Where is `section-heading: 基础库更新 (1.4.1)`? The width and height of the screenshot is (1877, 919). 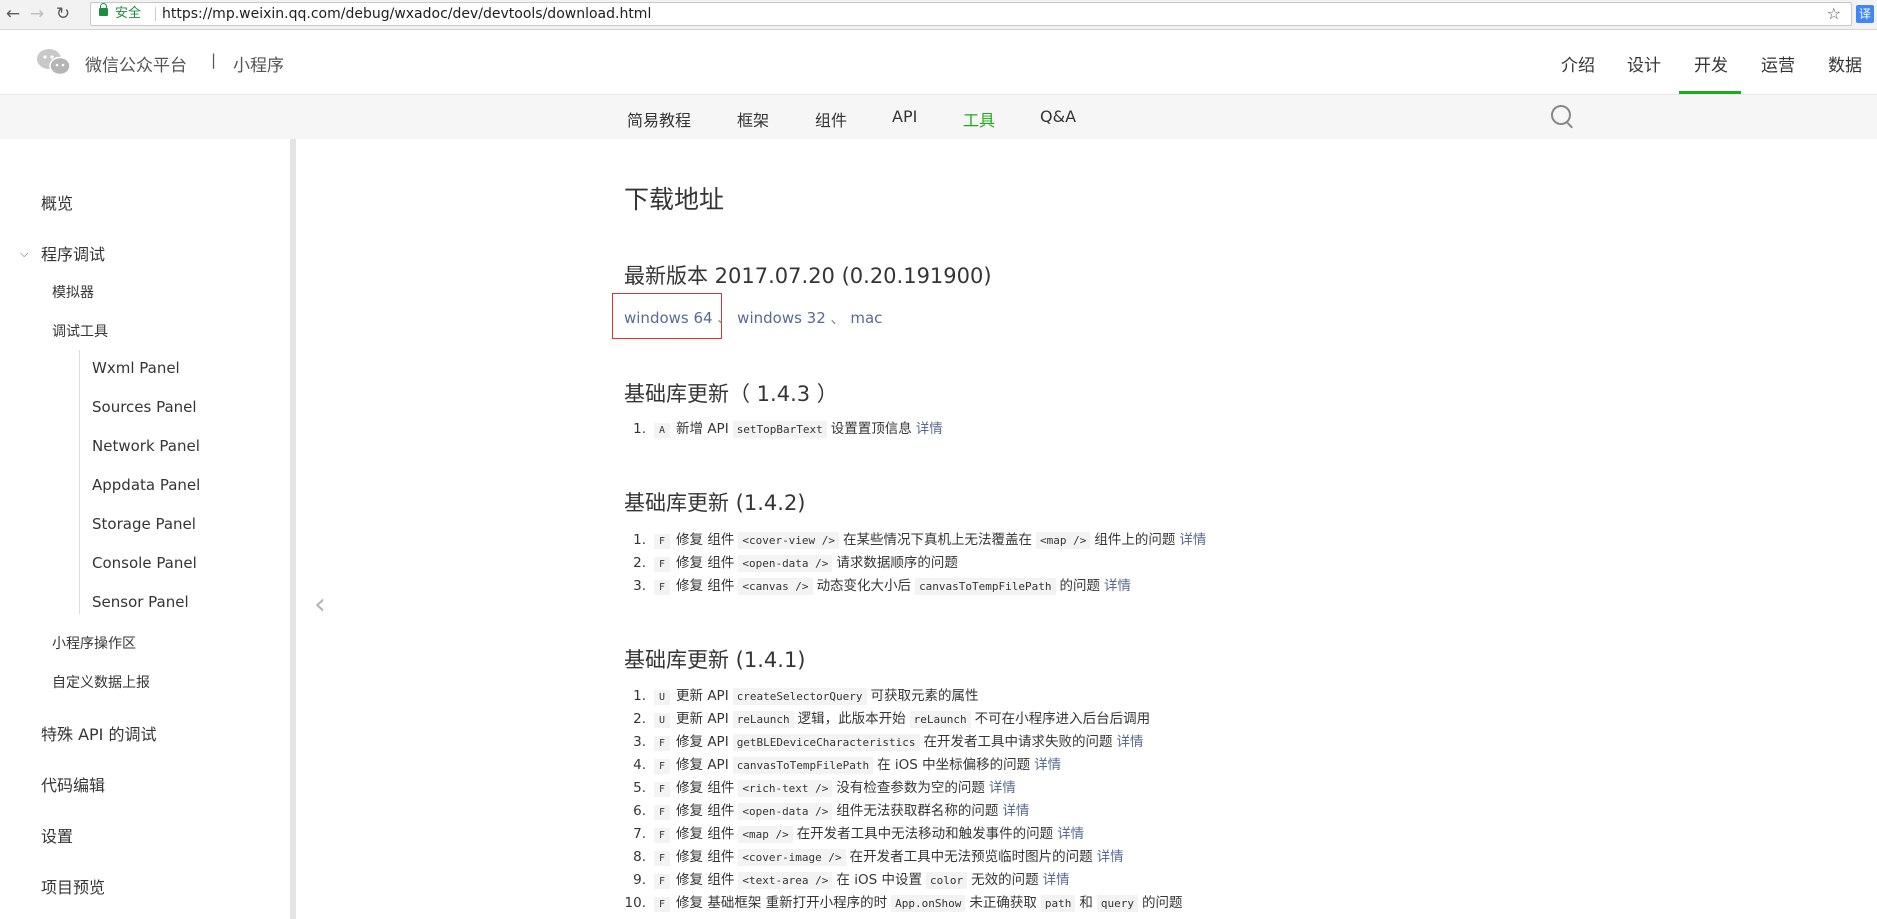
section-heading: 基础库更新 (1.4.1) is located at coordinates (715, 660).